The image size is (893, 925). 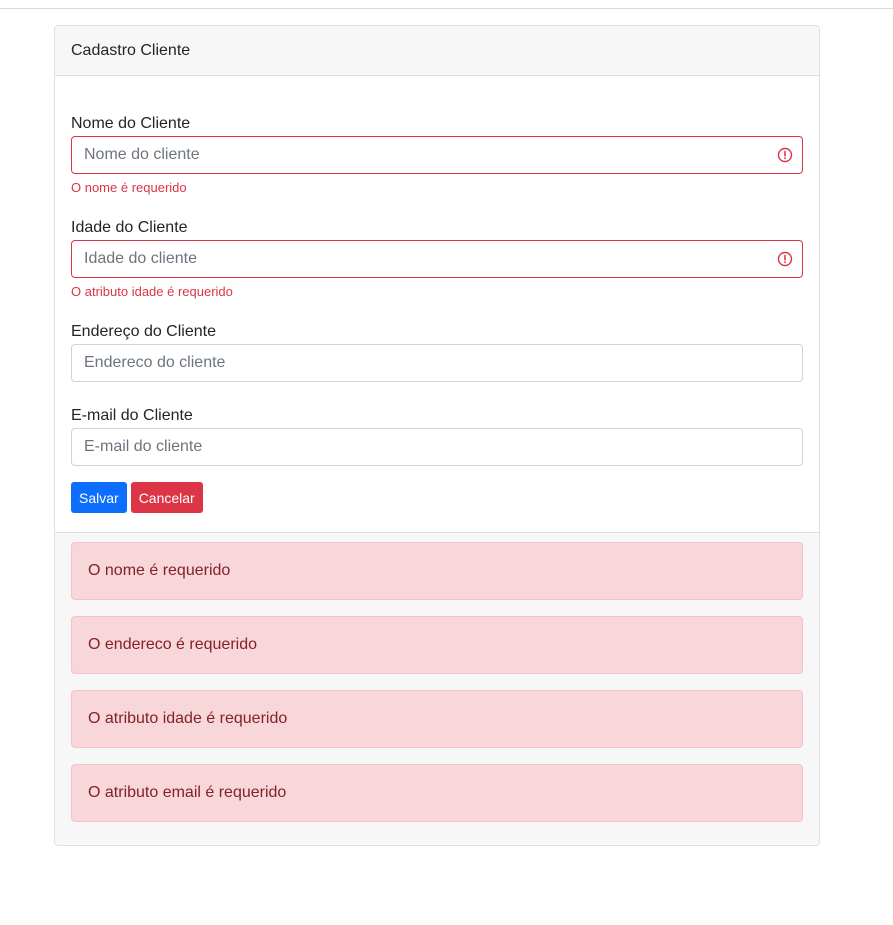 What do you see at coordinates (437, 51) in the screenshot?
I see `card-header: Cadastro Cliente` at bounding box center [437, 51].